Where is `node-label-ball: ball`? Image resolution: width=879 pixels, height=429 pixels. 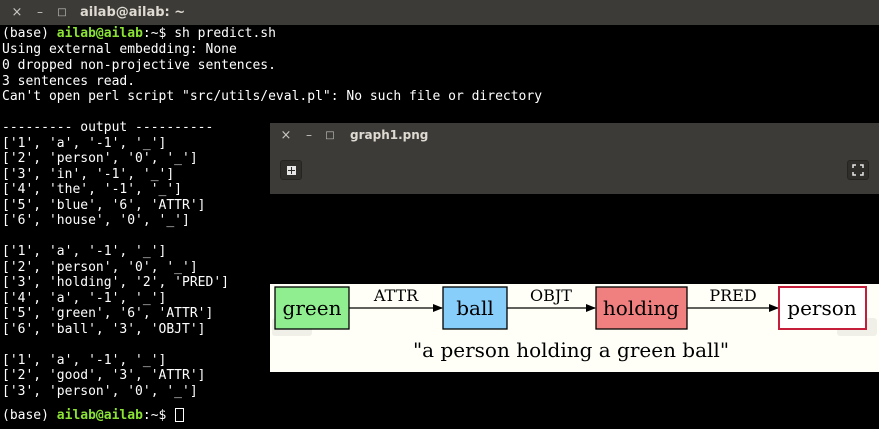
node-label-ball: ball is located at coordinates (475, 308).